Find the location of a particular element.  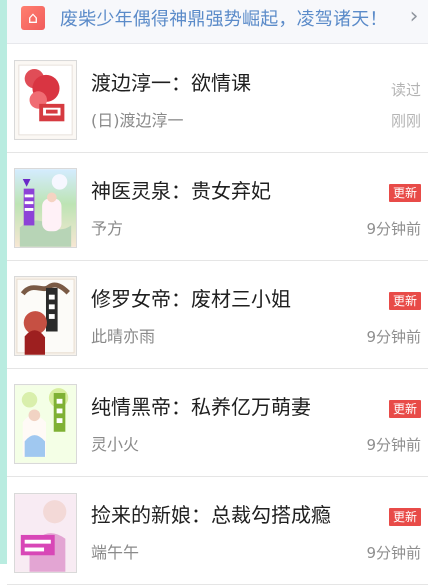

book-author: 予方 is located at coordinates (107, 228).